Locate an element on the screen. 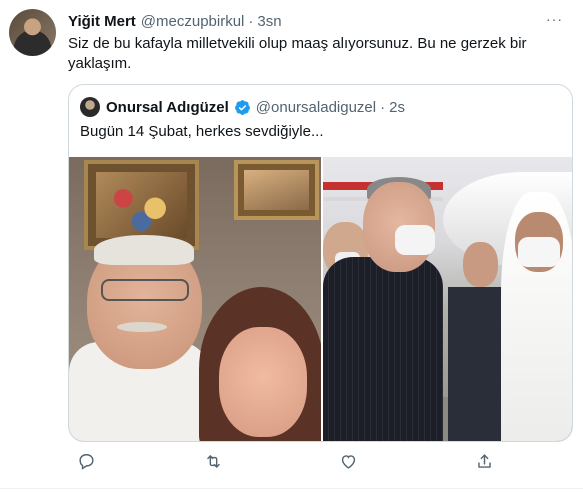 This screenshot has height=493, width=583. like-icon is located at coordinates (348, 464).